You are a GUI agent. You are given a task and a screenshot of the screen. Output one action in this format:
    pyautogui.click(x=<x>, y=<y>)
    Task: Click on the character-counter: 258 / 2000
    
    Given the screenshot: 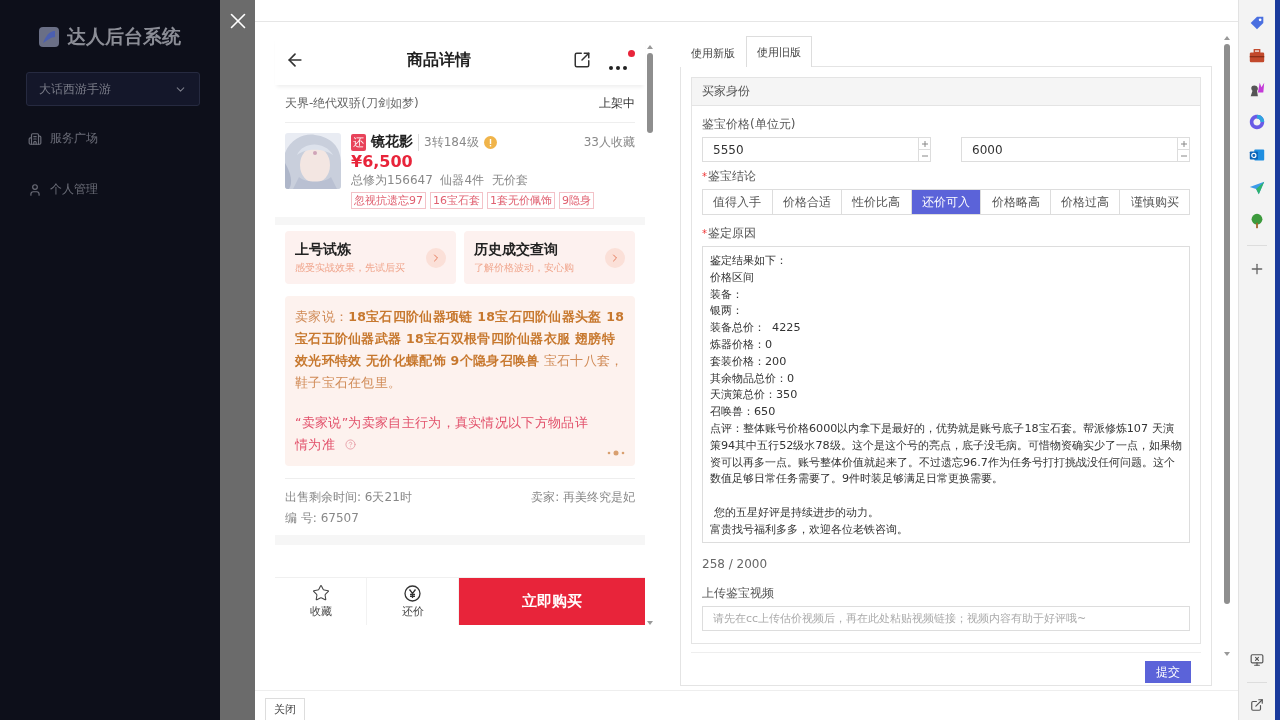 What is the action you would take?
    pyautogui.click(x=735, y=564)
    